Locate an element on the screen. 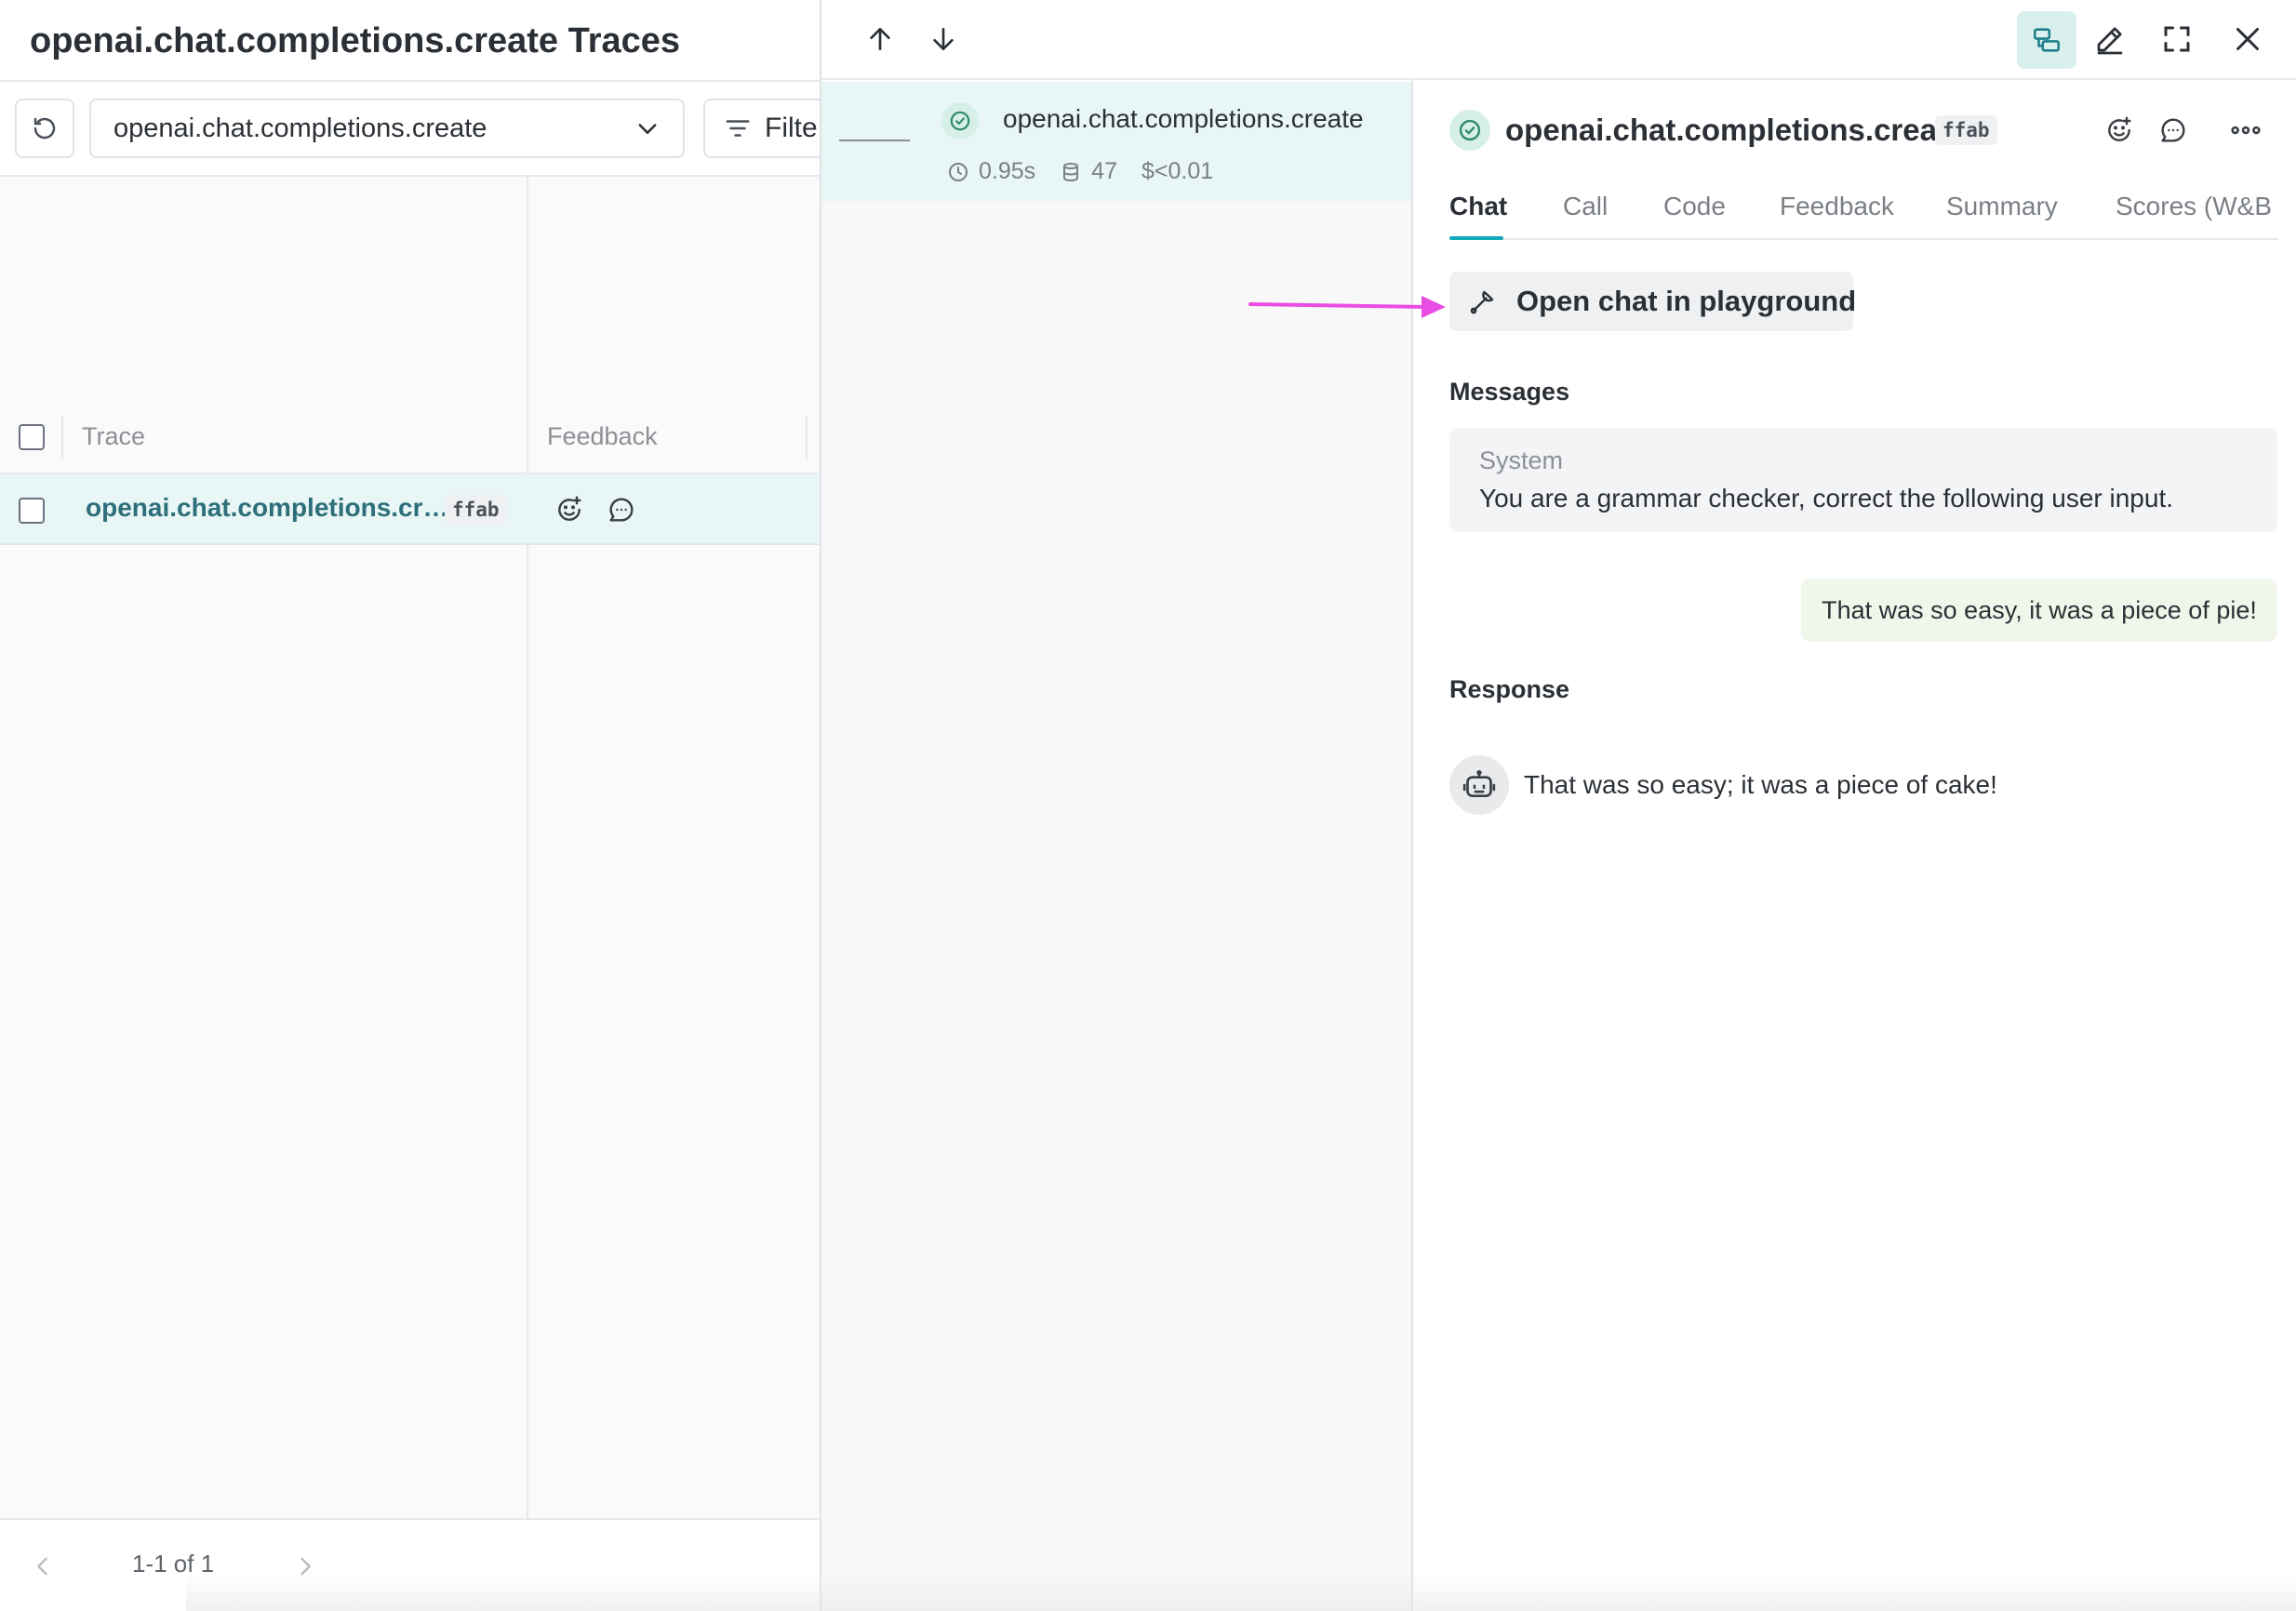 The image size is (2296, 1611). split-view-icon is located at coordinates (2046, 40).